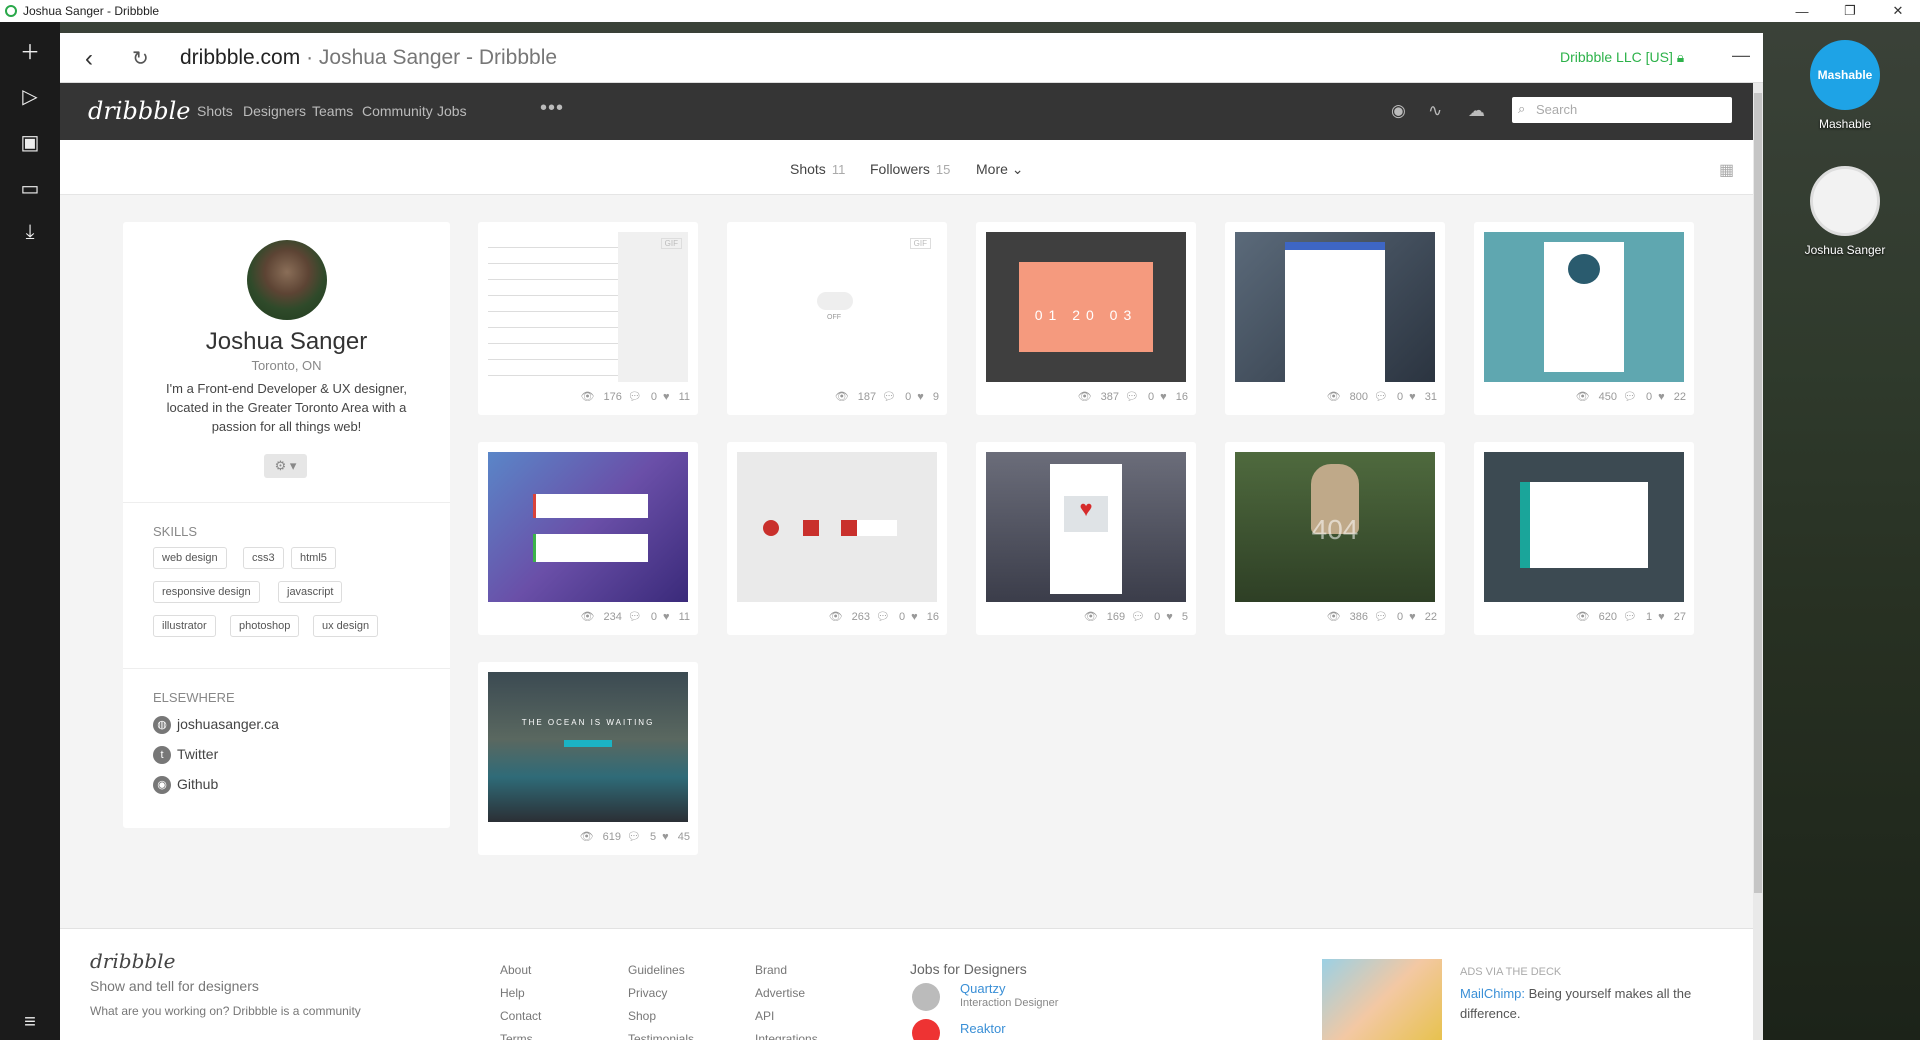 The width and height of the screenshot is (1920, 1040). I want to click on reload-icon: ↻, so click(140, 58).